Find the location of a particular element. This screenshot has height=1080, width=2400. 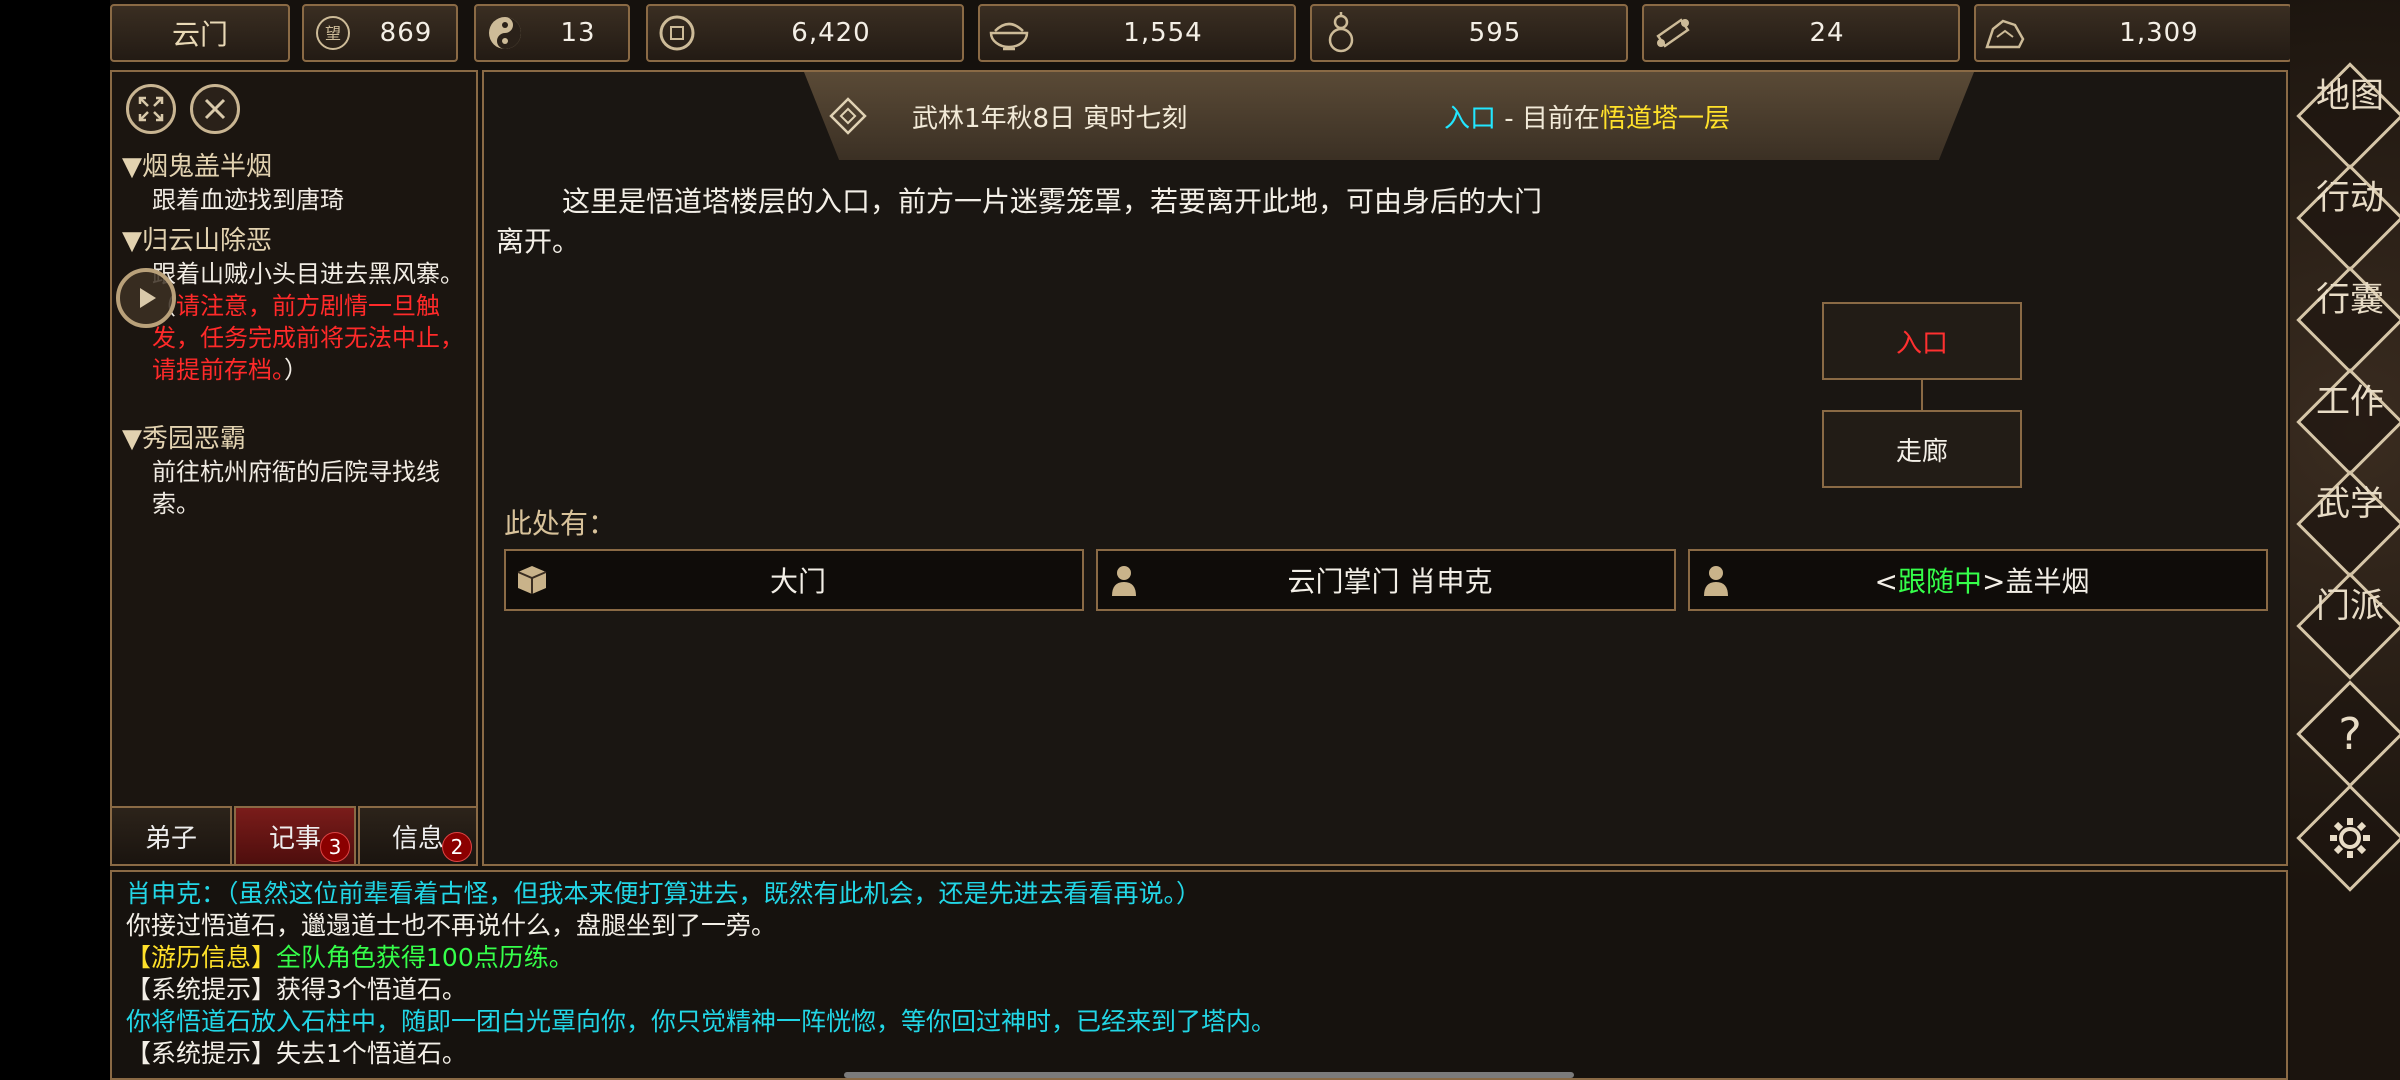

location-header: 武林1年秋8日 寅时七刻 入口 - 目前在悟道塔一层 is located at coordinates (1389, 116).